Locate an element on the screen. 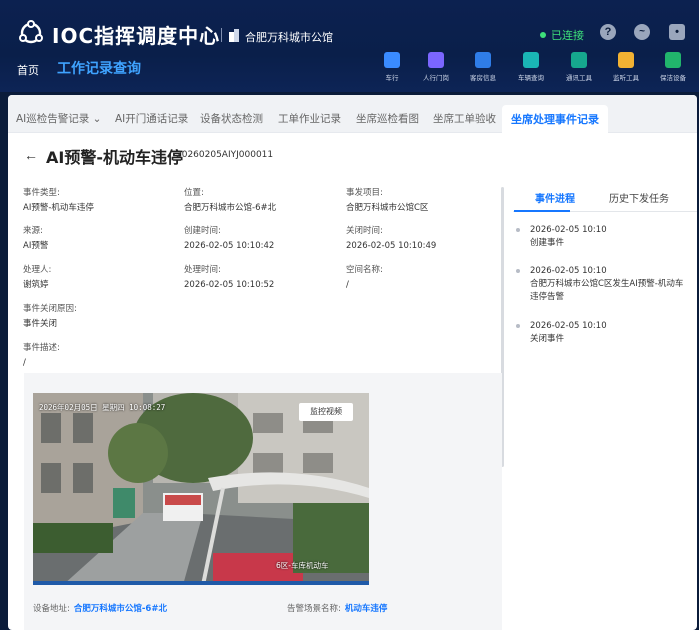 Image resolution: width=699 pixels, height=630 pixels. info-value: 合肥万科城市公馆-6#北 is located at coordinates (120, 609).